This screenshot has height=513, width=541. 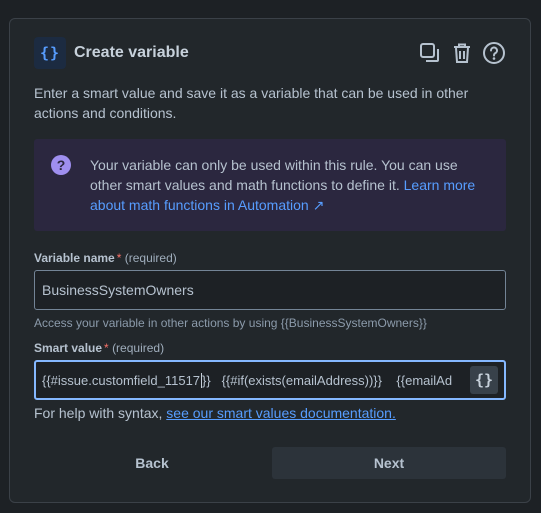 I want to click on smart-value-label: Smart value * (required), so click(x=99, y=348).